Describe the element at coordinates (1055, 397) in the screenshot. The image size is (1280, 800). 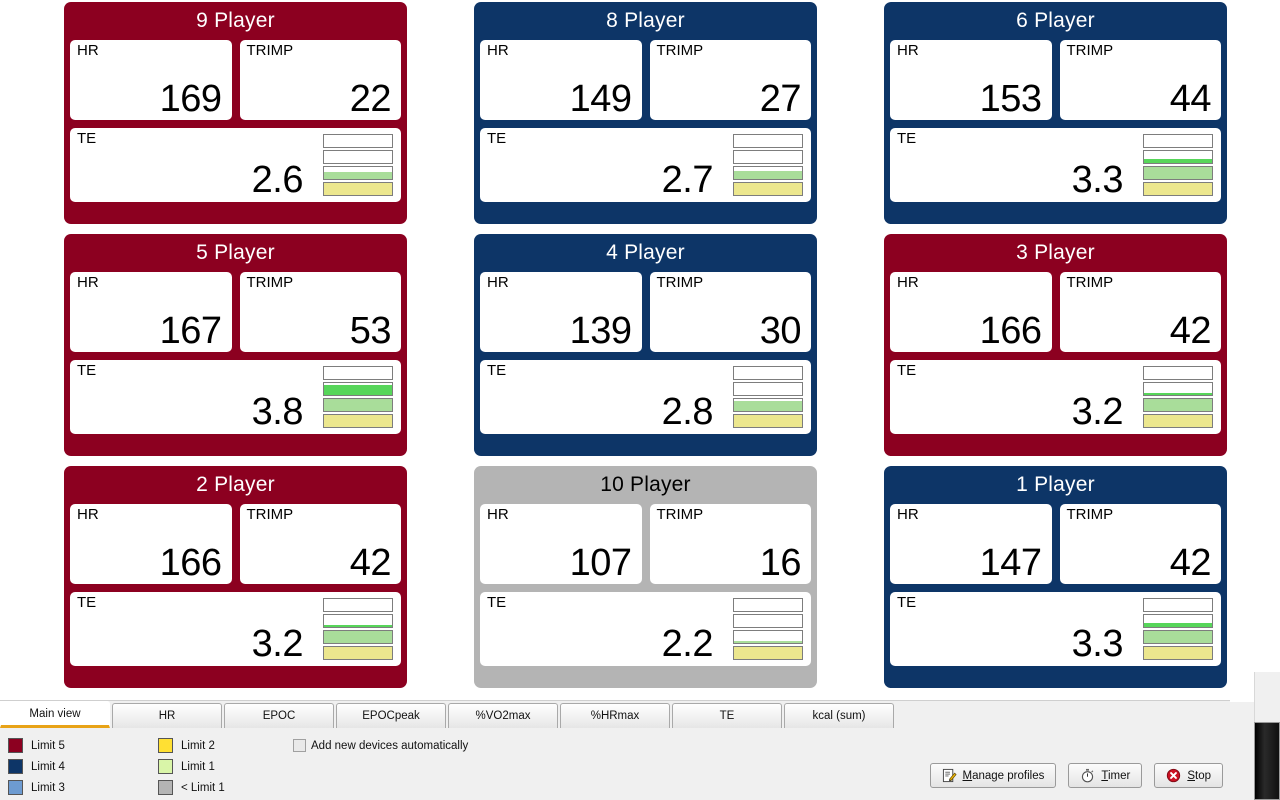
I see `te-metric: TE 3.2` at that location.